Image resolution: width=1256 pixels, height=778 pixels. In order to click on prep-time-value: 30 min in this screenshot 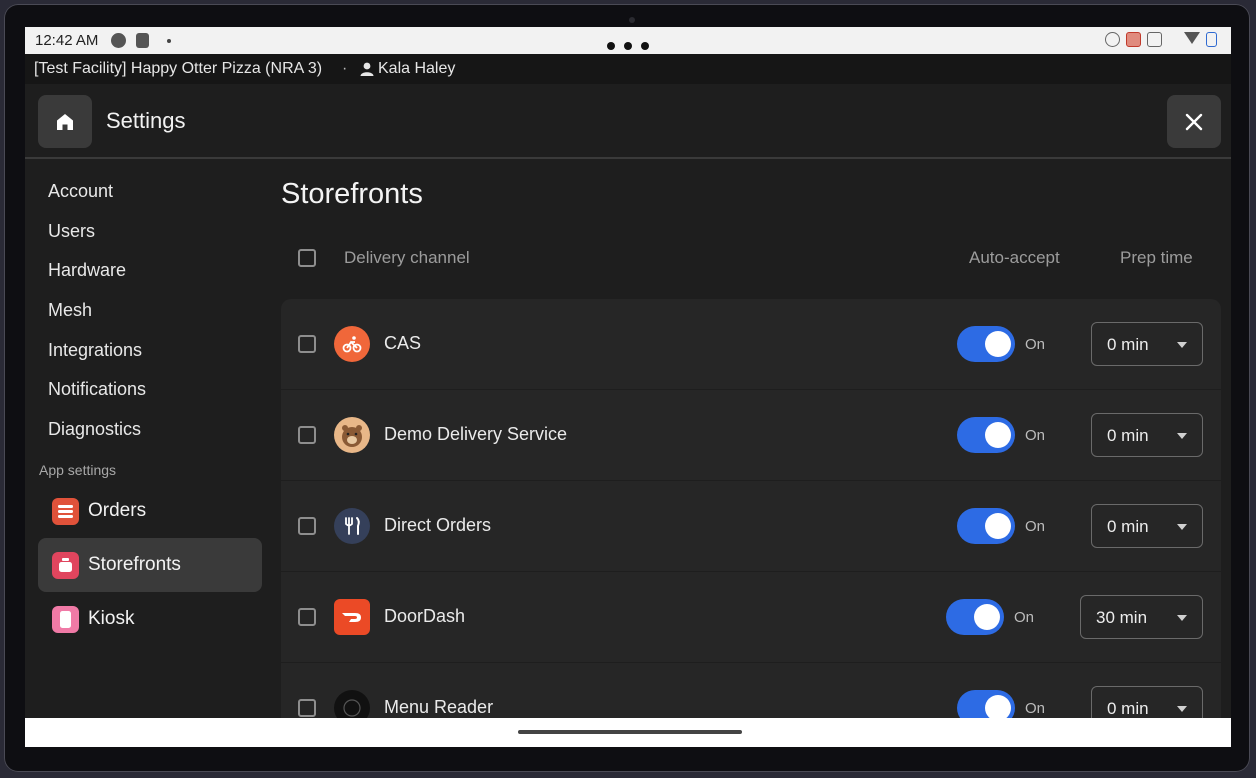, I will do `click(1122, 617)`.